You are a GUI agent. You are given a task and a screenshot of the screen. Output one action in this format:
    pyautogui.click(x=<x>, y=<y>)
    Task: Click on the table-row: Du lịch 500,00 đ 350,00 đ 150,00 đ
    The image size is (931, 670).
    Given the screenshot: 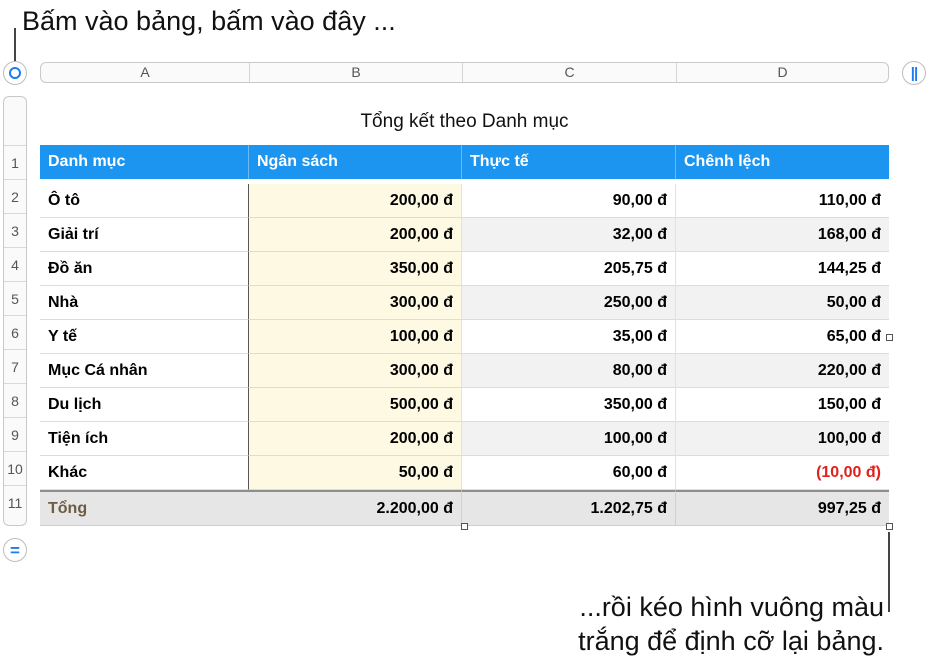 What is the action you would take?
    pyautogui.click(x=464, y=405)
    